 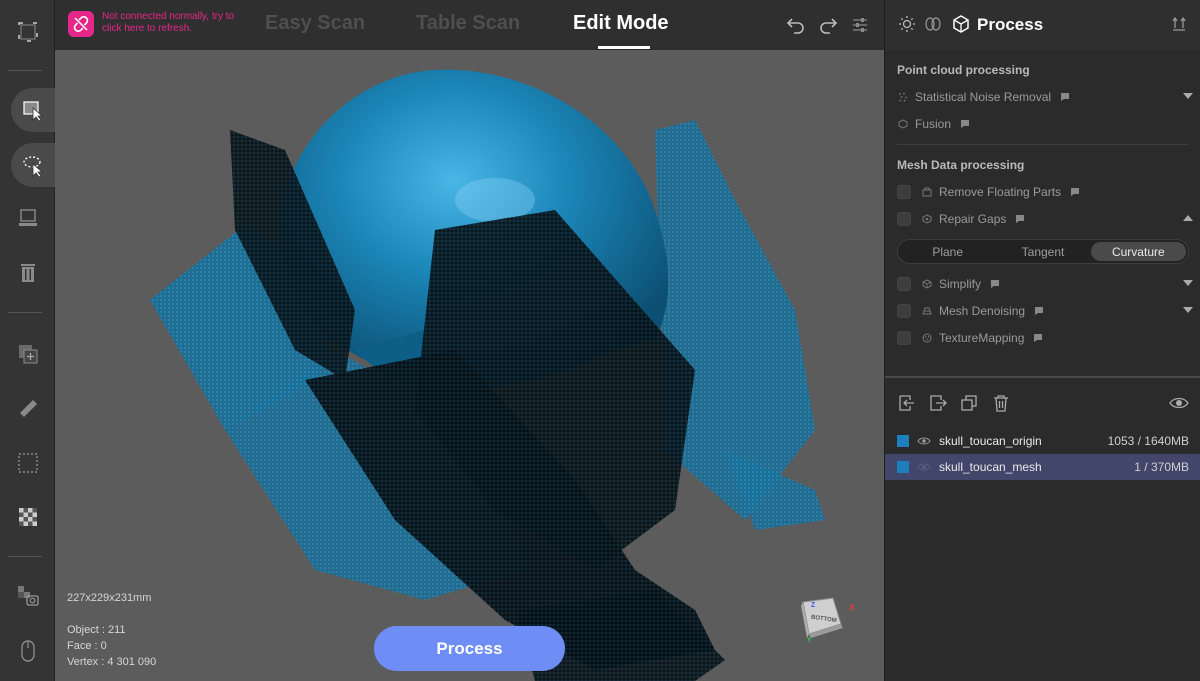 I want to click on redo-icon, so click(x=828, y=25).